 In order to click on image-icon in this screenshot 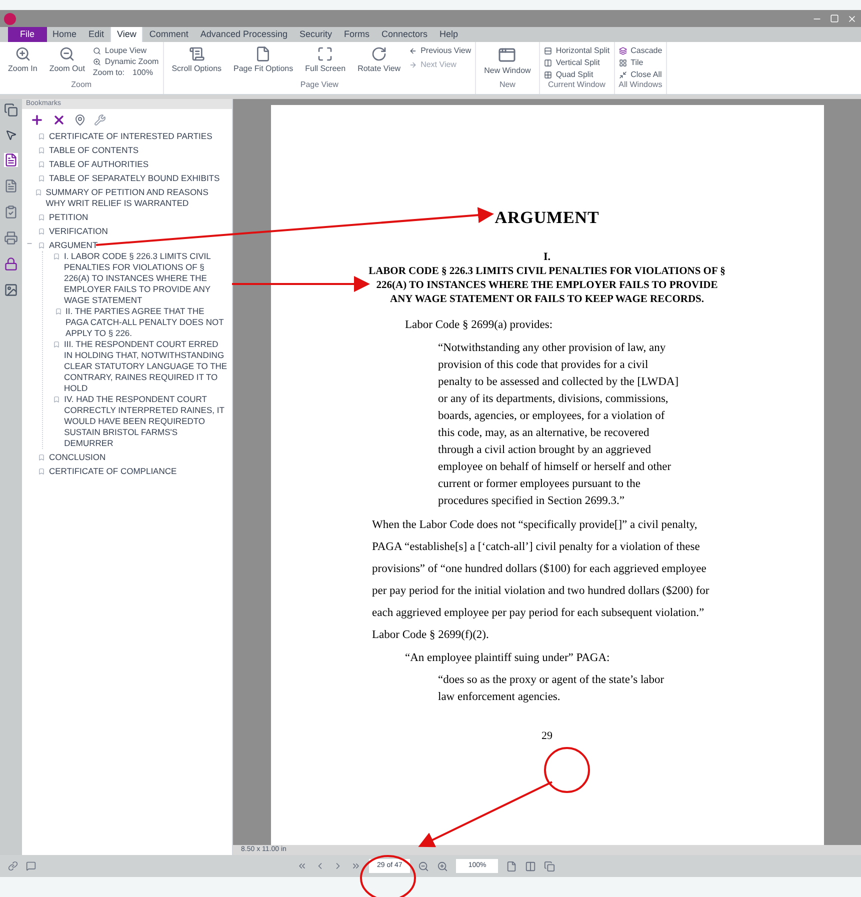, I will do `click(11, 290)`.